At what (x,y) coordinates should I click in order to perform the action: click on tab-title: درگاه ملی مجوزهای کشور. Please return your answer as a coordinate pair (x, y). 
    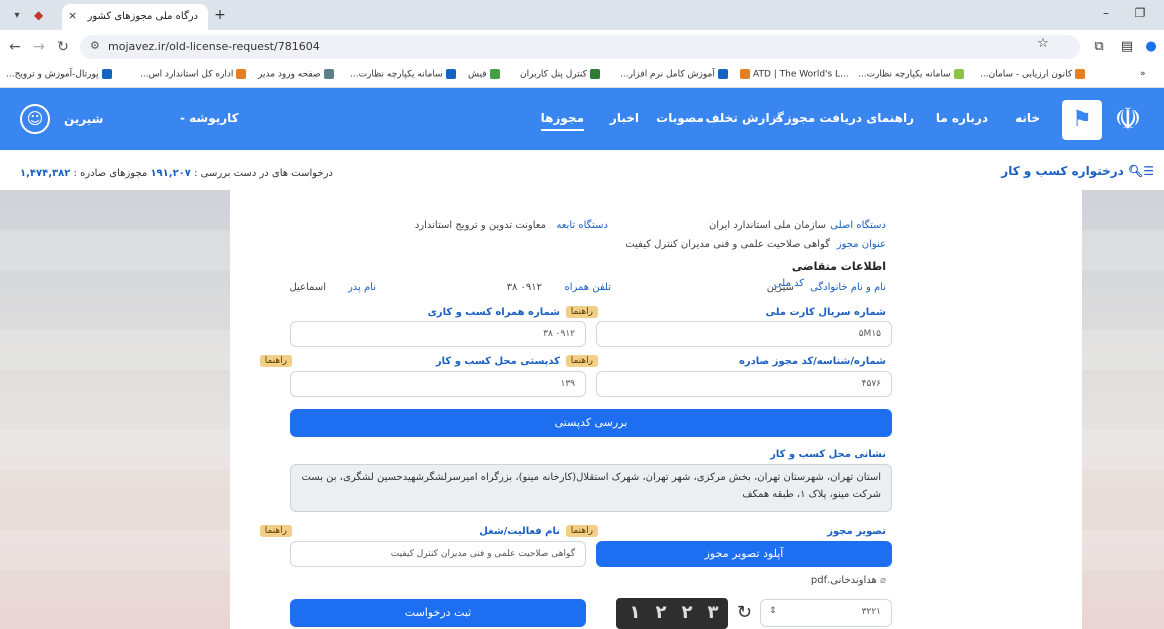
    Looking at the image, I should click on (143, 16).